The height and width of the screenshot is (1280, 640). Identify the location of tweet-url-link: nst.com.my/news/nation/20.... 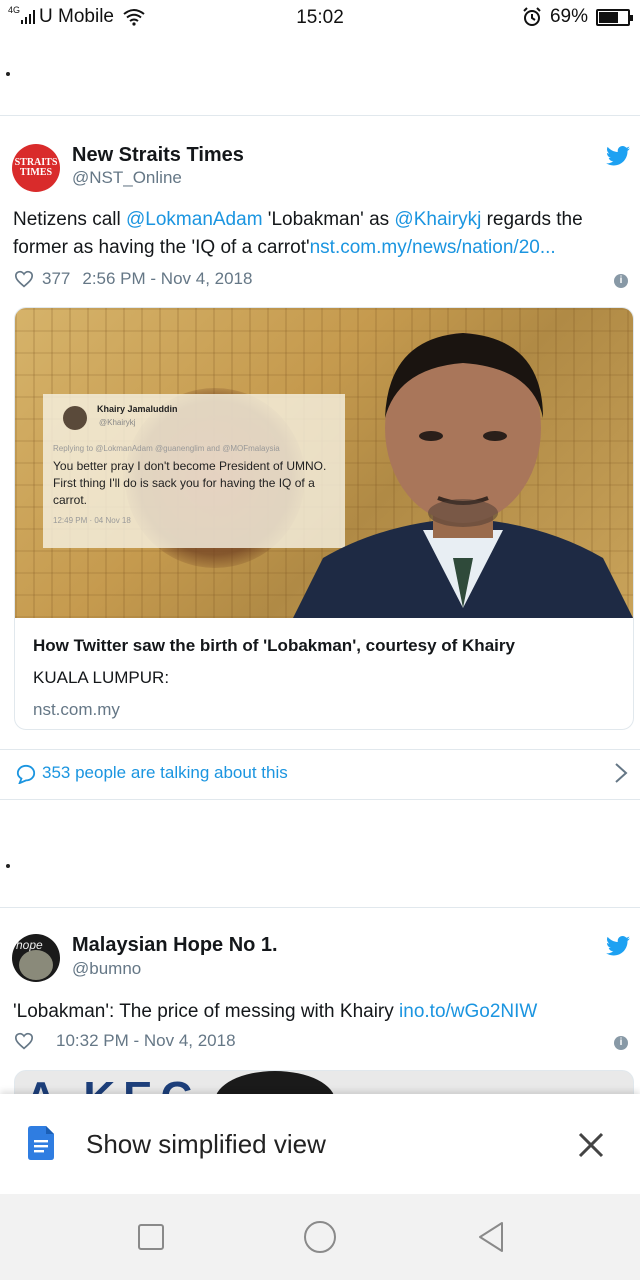
(433, 247).